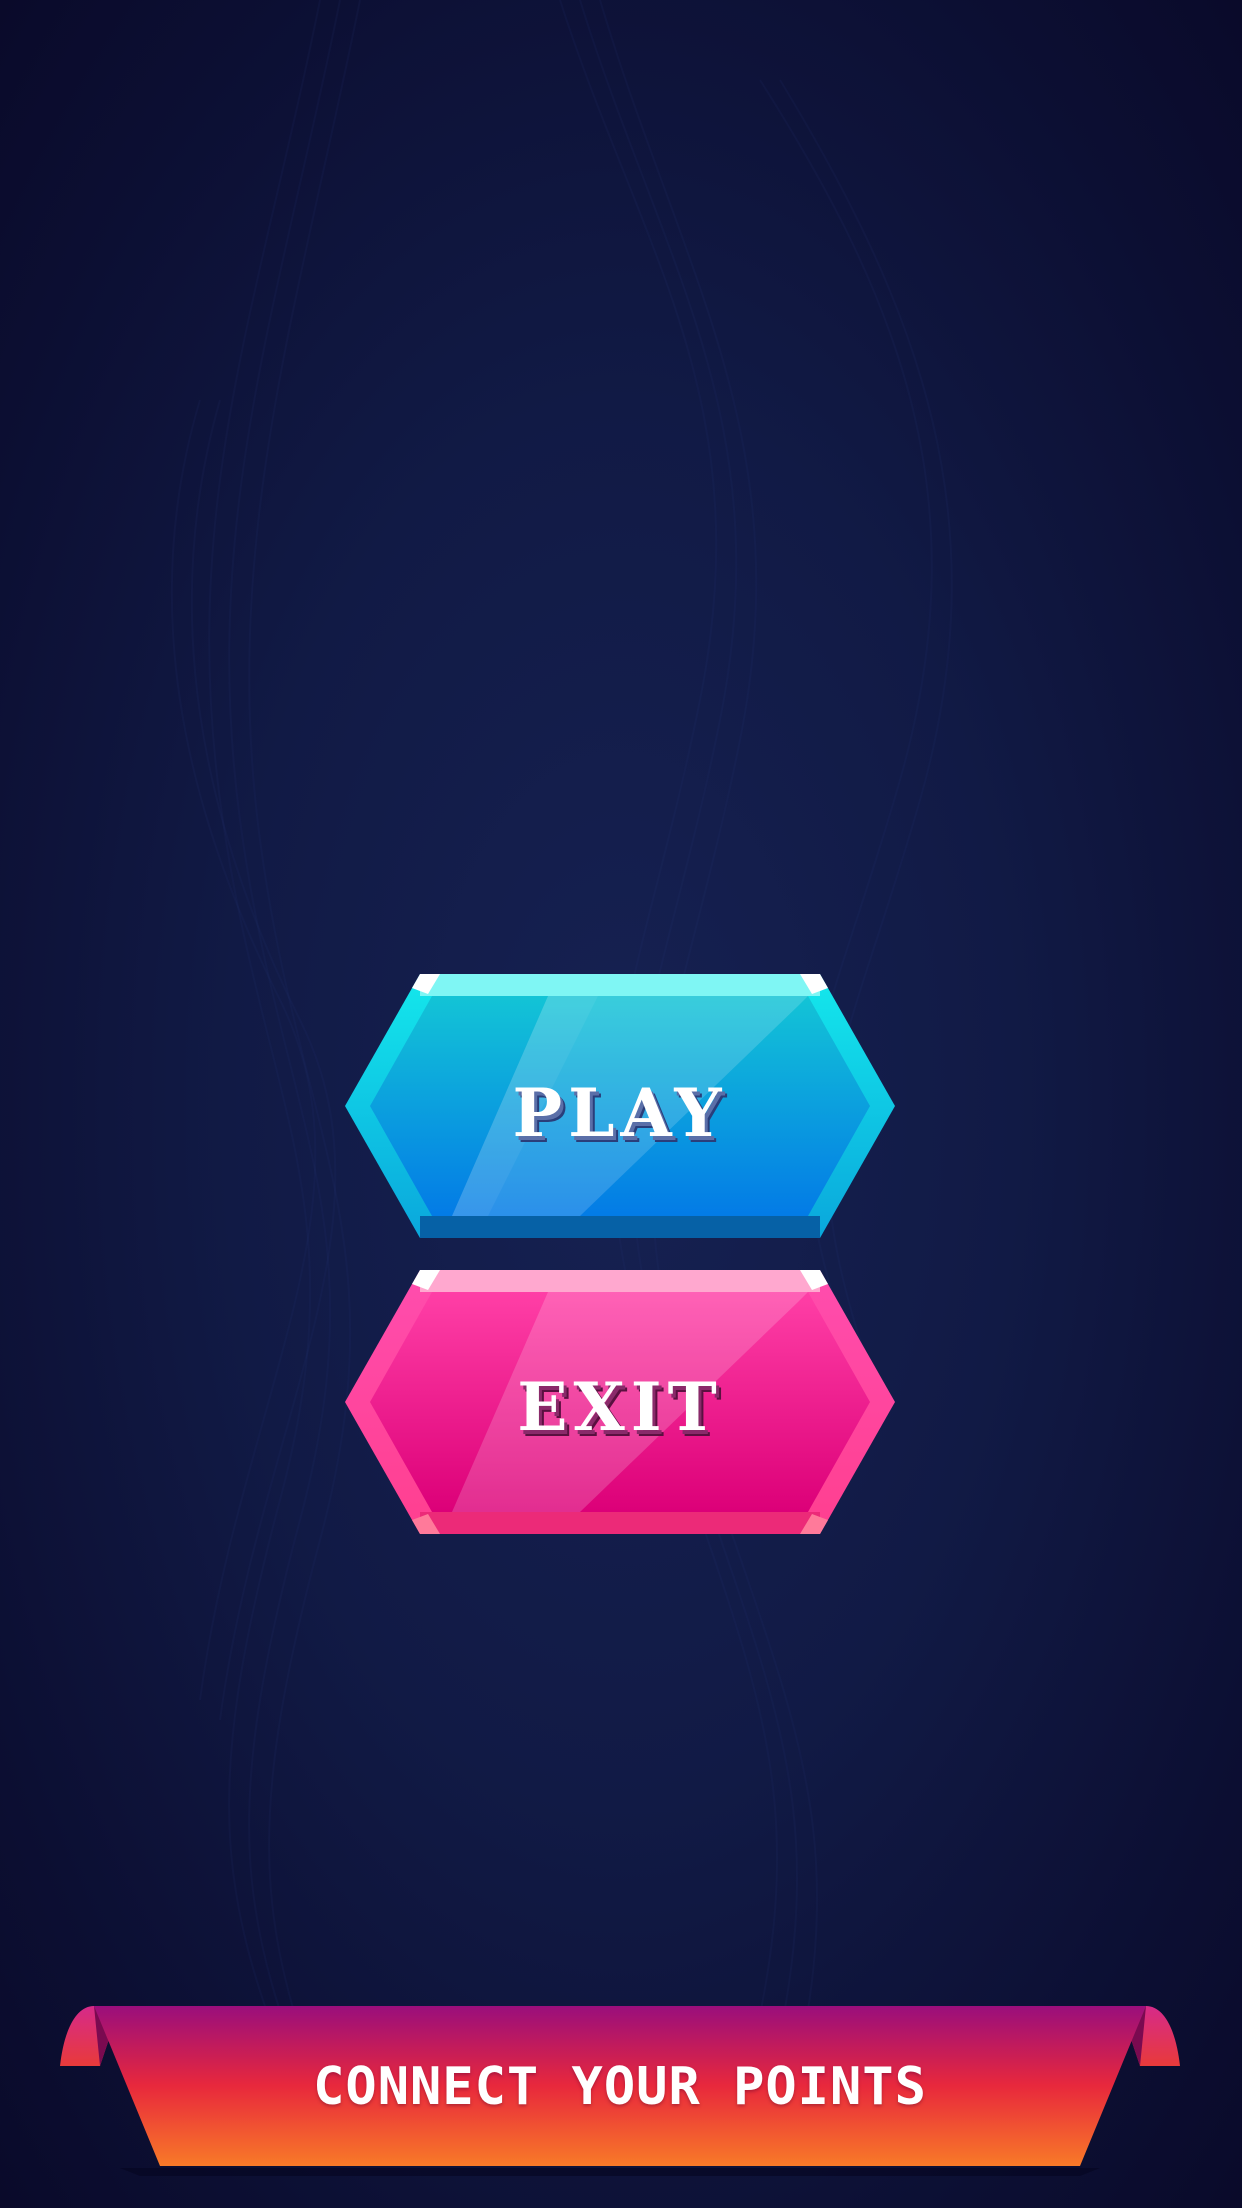 Image resolution: width=1242 pixels, height=2208 pixels. What do you see at coordinates (620, 1407) in the screenshot?
I see `exit-button-label: EXIT` at bounding box center [620, 1407].